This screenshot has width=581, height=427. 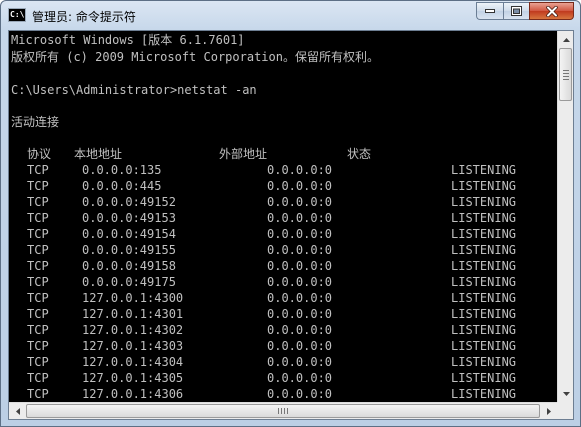 I want to click on row-local-address: 127.0.0.1:4301, so click(x=133, y=314).